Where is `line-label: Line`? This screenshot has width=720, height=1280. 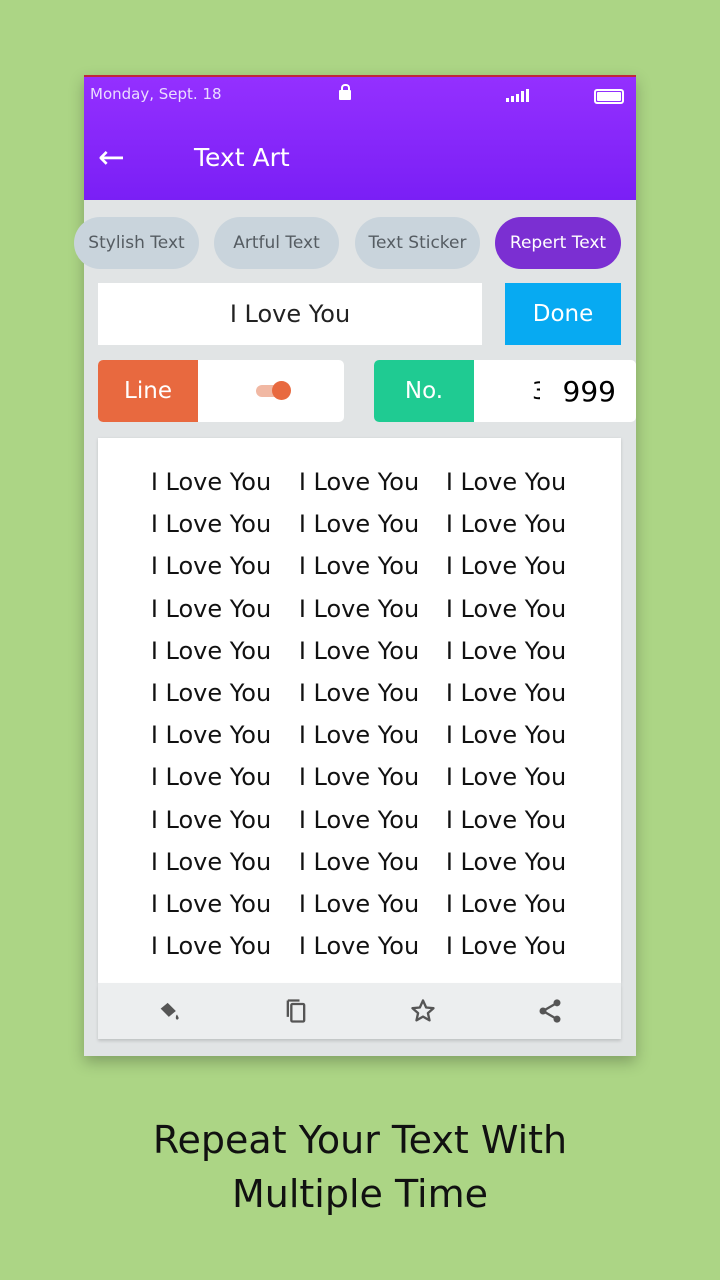
line-label: Line is located at coordinates (148, 391).